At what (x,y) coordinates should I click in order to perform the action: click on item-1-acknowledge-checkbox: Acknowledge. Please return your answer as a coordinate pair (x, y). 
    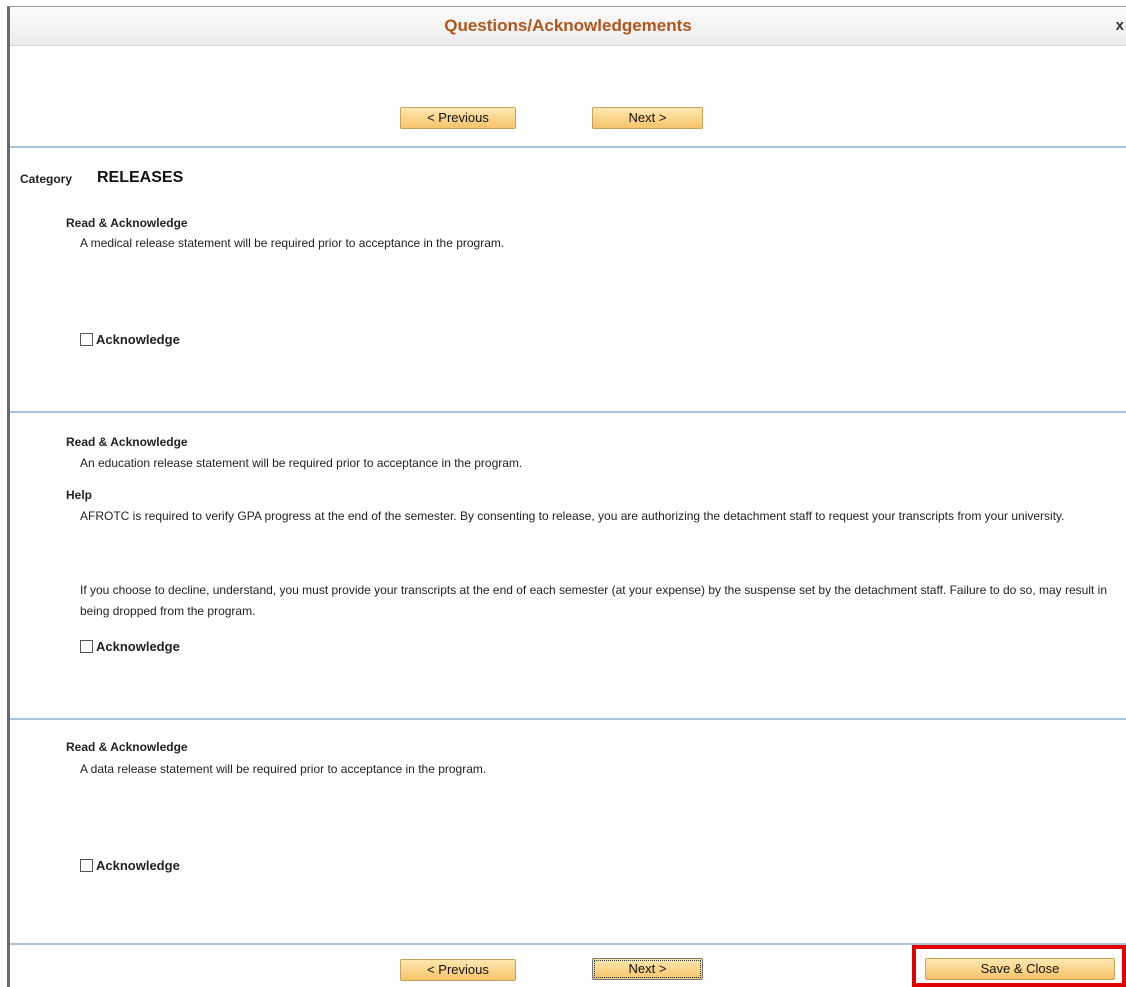
    Looking at the image, I should click on (130, 339).